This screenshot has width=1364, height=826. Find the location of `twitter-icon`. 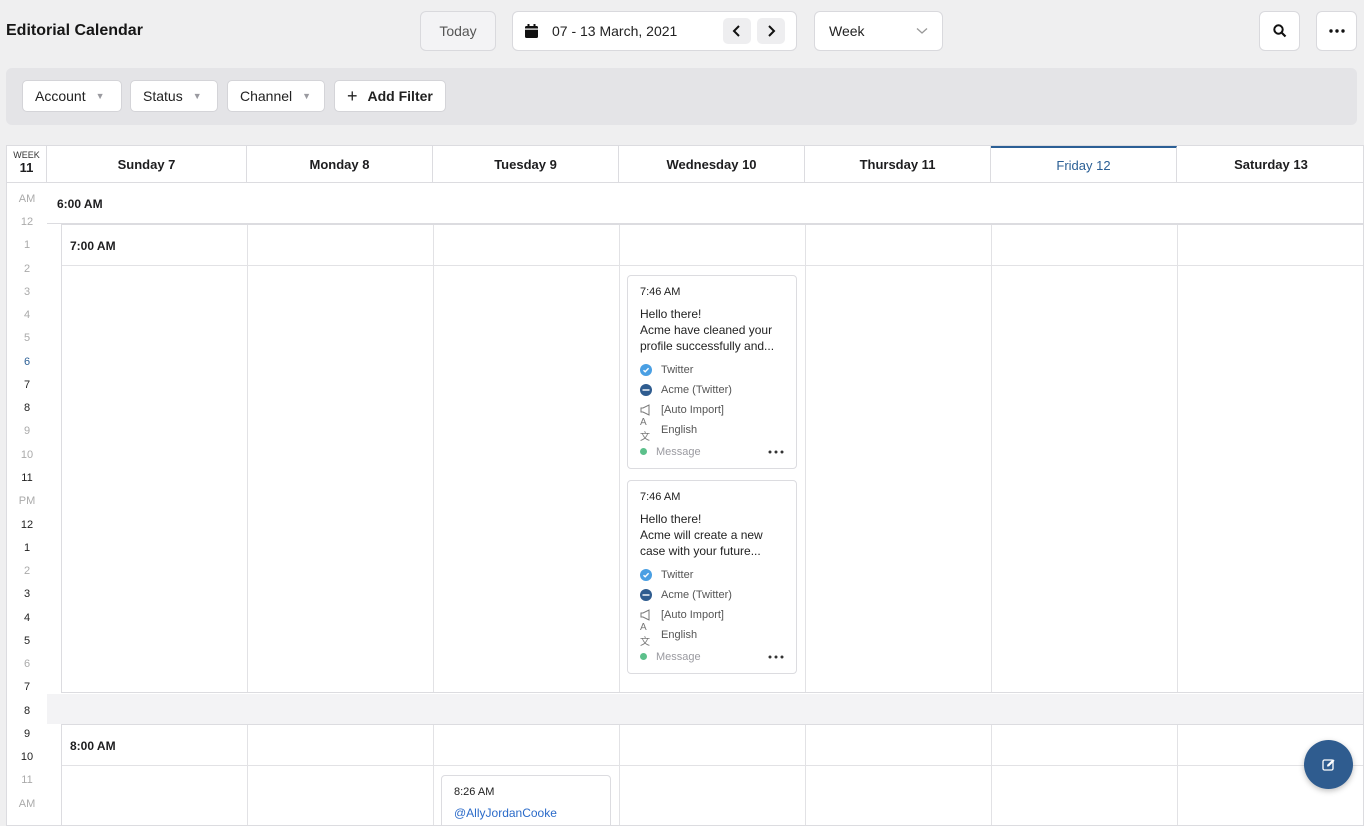

twitter-icon is located at coordinates (646, 575).